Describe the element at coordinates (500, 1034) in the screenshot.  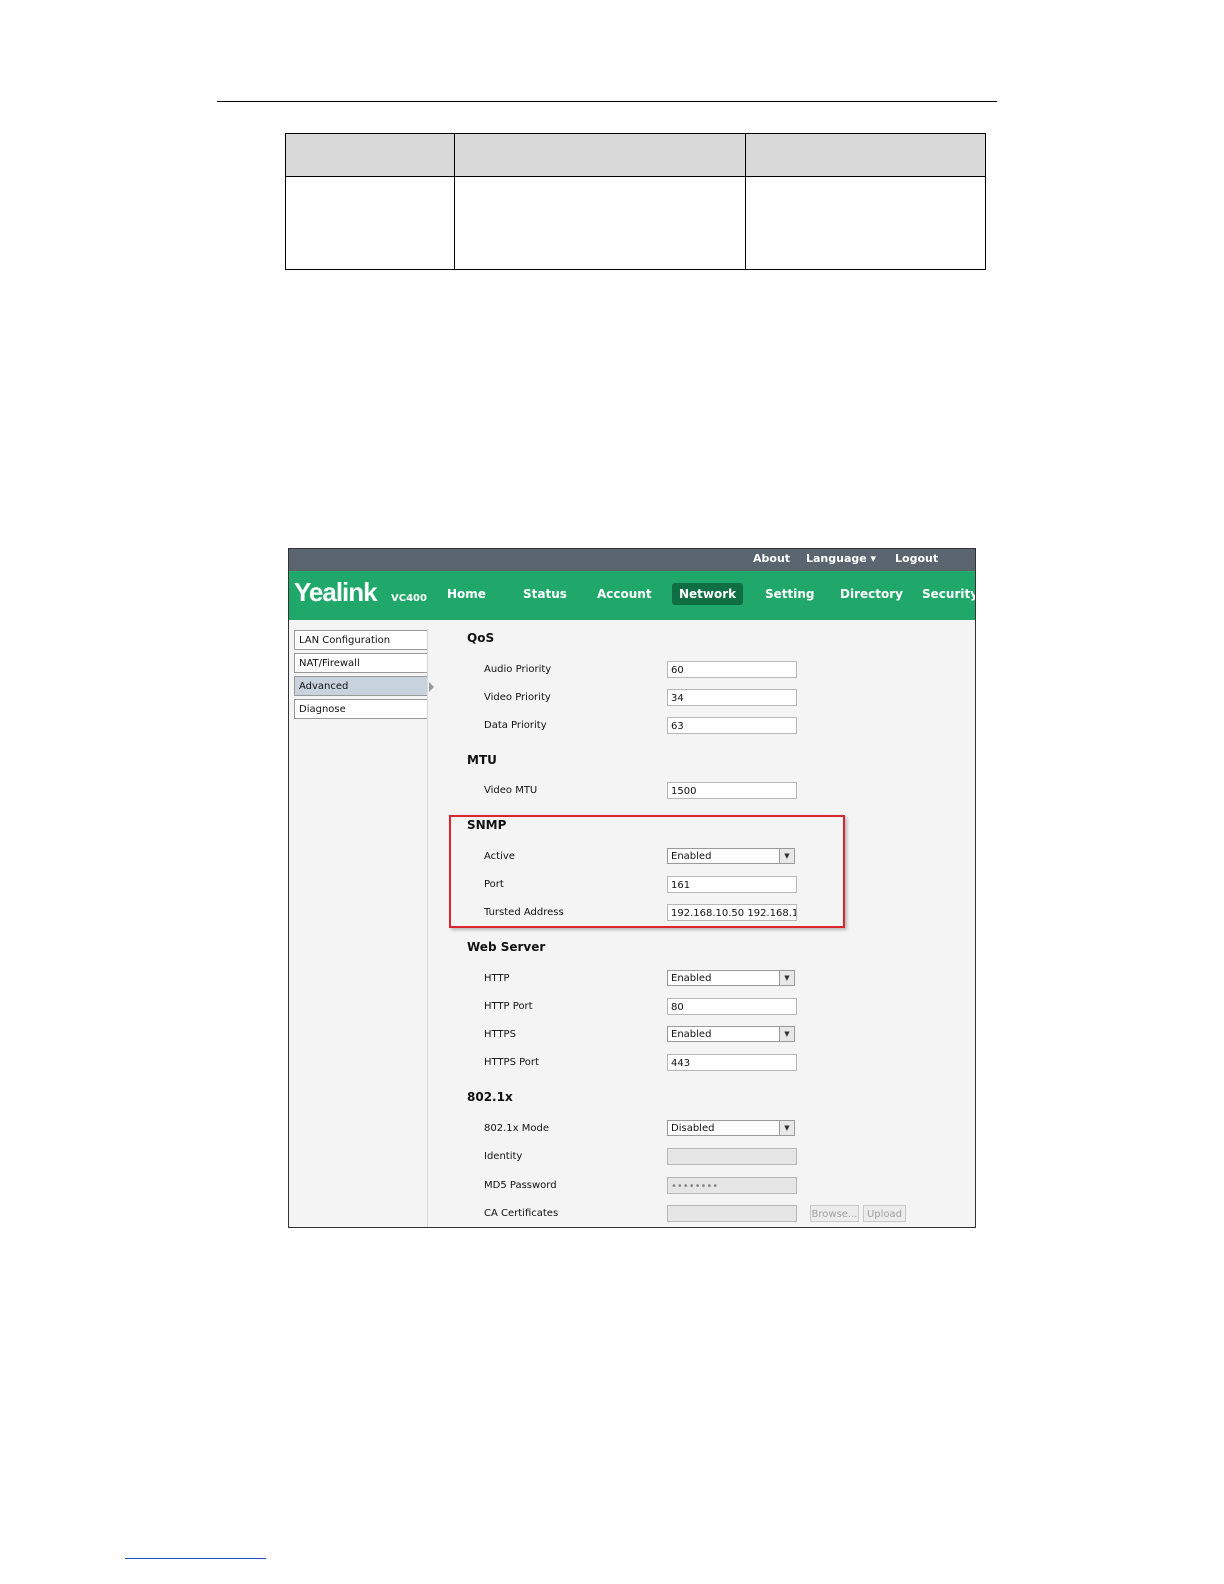
I see `https-label: HTTPS` at that location.